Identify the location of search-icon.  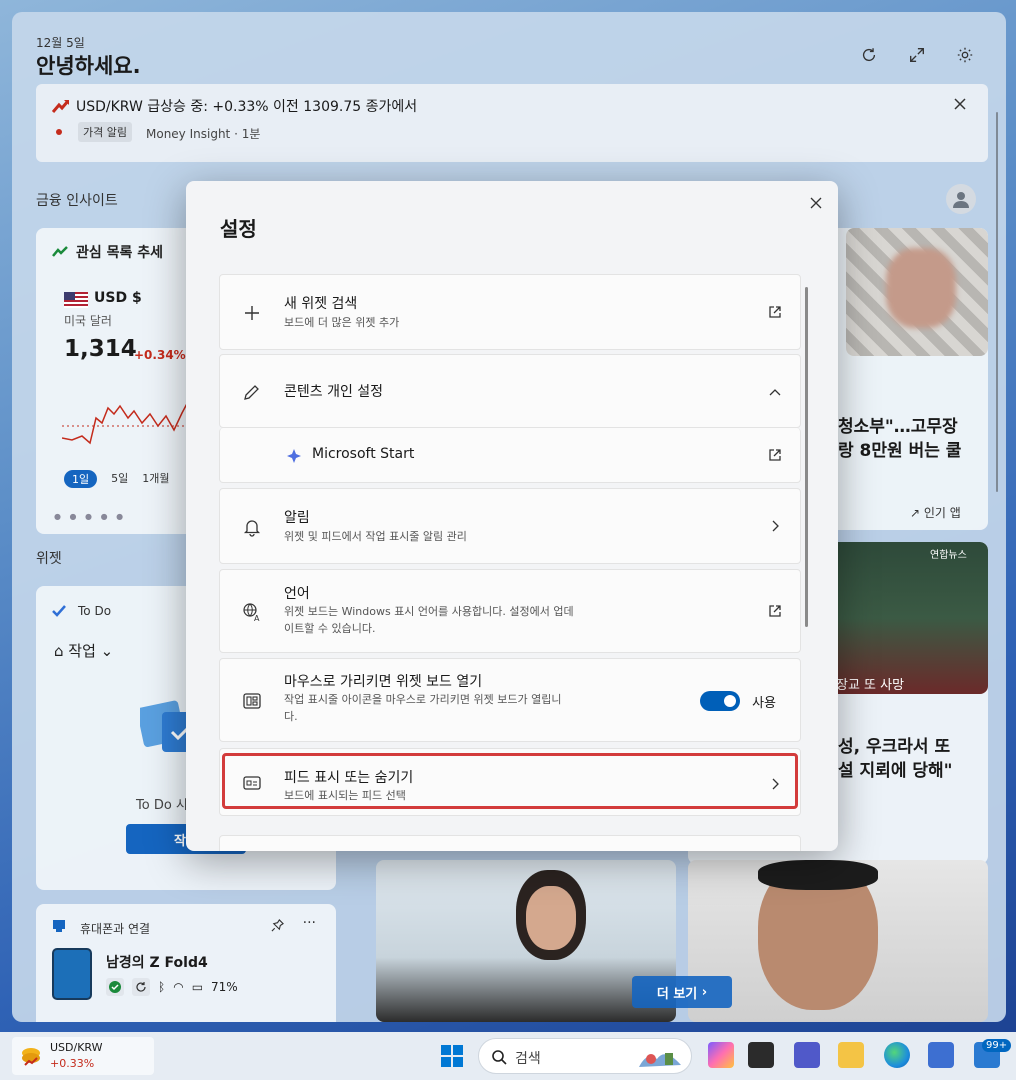
(499, 1057).